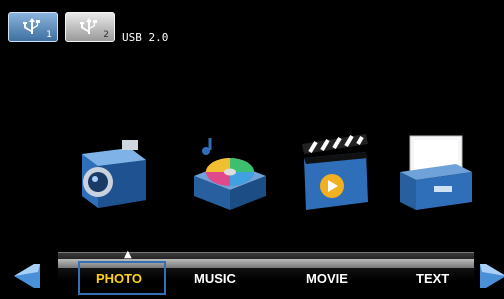 This screenshot has width=504, height=299. I want to click on scroll-left-button, so click(27, 276).